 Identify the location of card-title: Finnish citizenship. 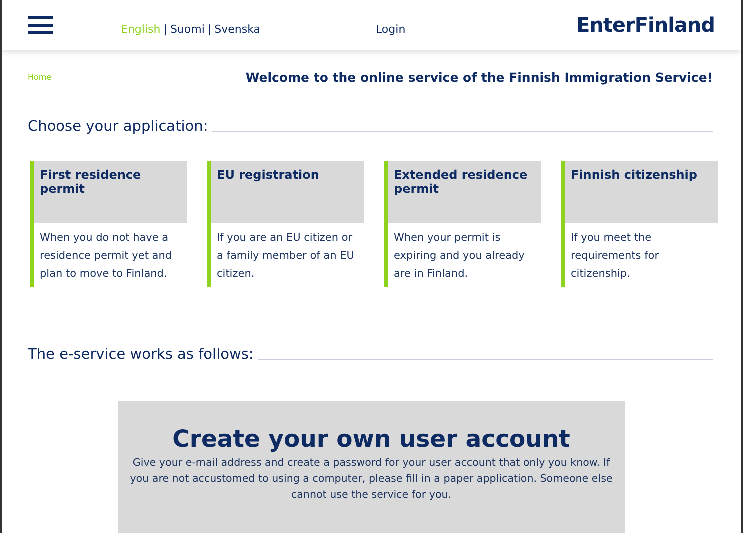
(641, 192).